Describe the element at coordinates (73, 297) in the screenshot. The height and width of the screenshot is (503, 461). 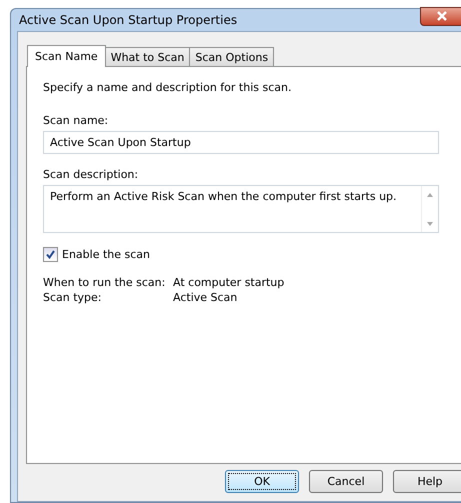
I see `info-label: Scan type:` at that location.